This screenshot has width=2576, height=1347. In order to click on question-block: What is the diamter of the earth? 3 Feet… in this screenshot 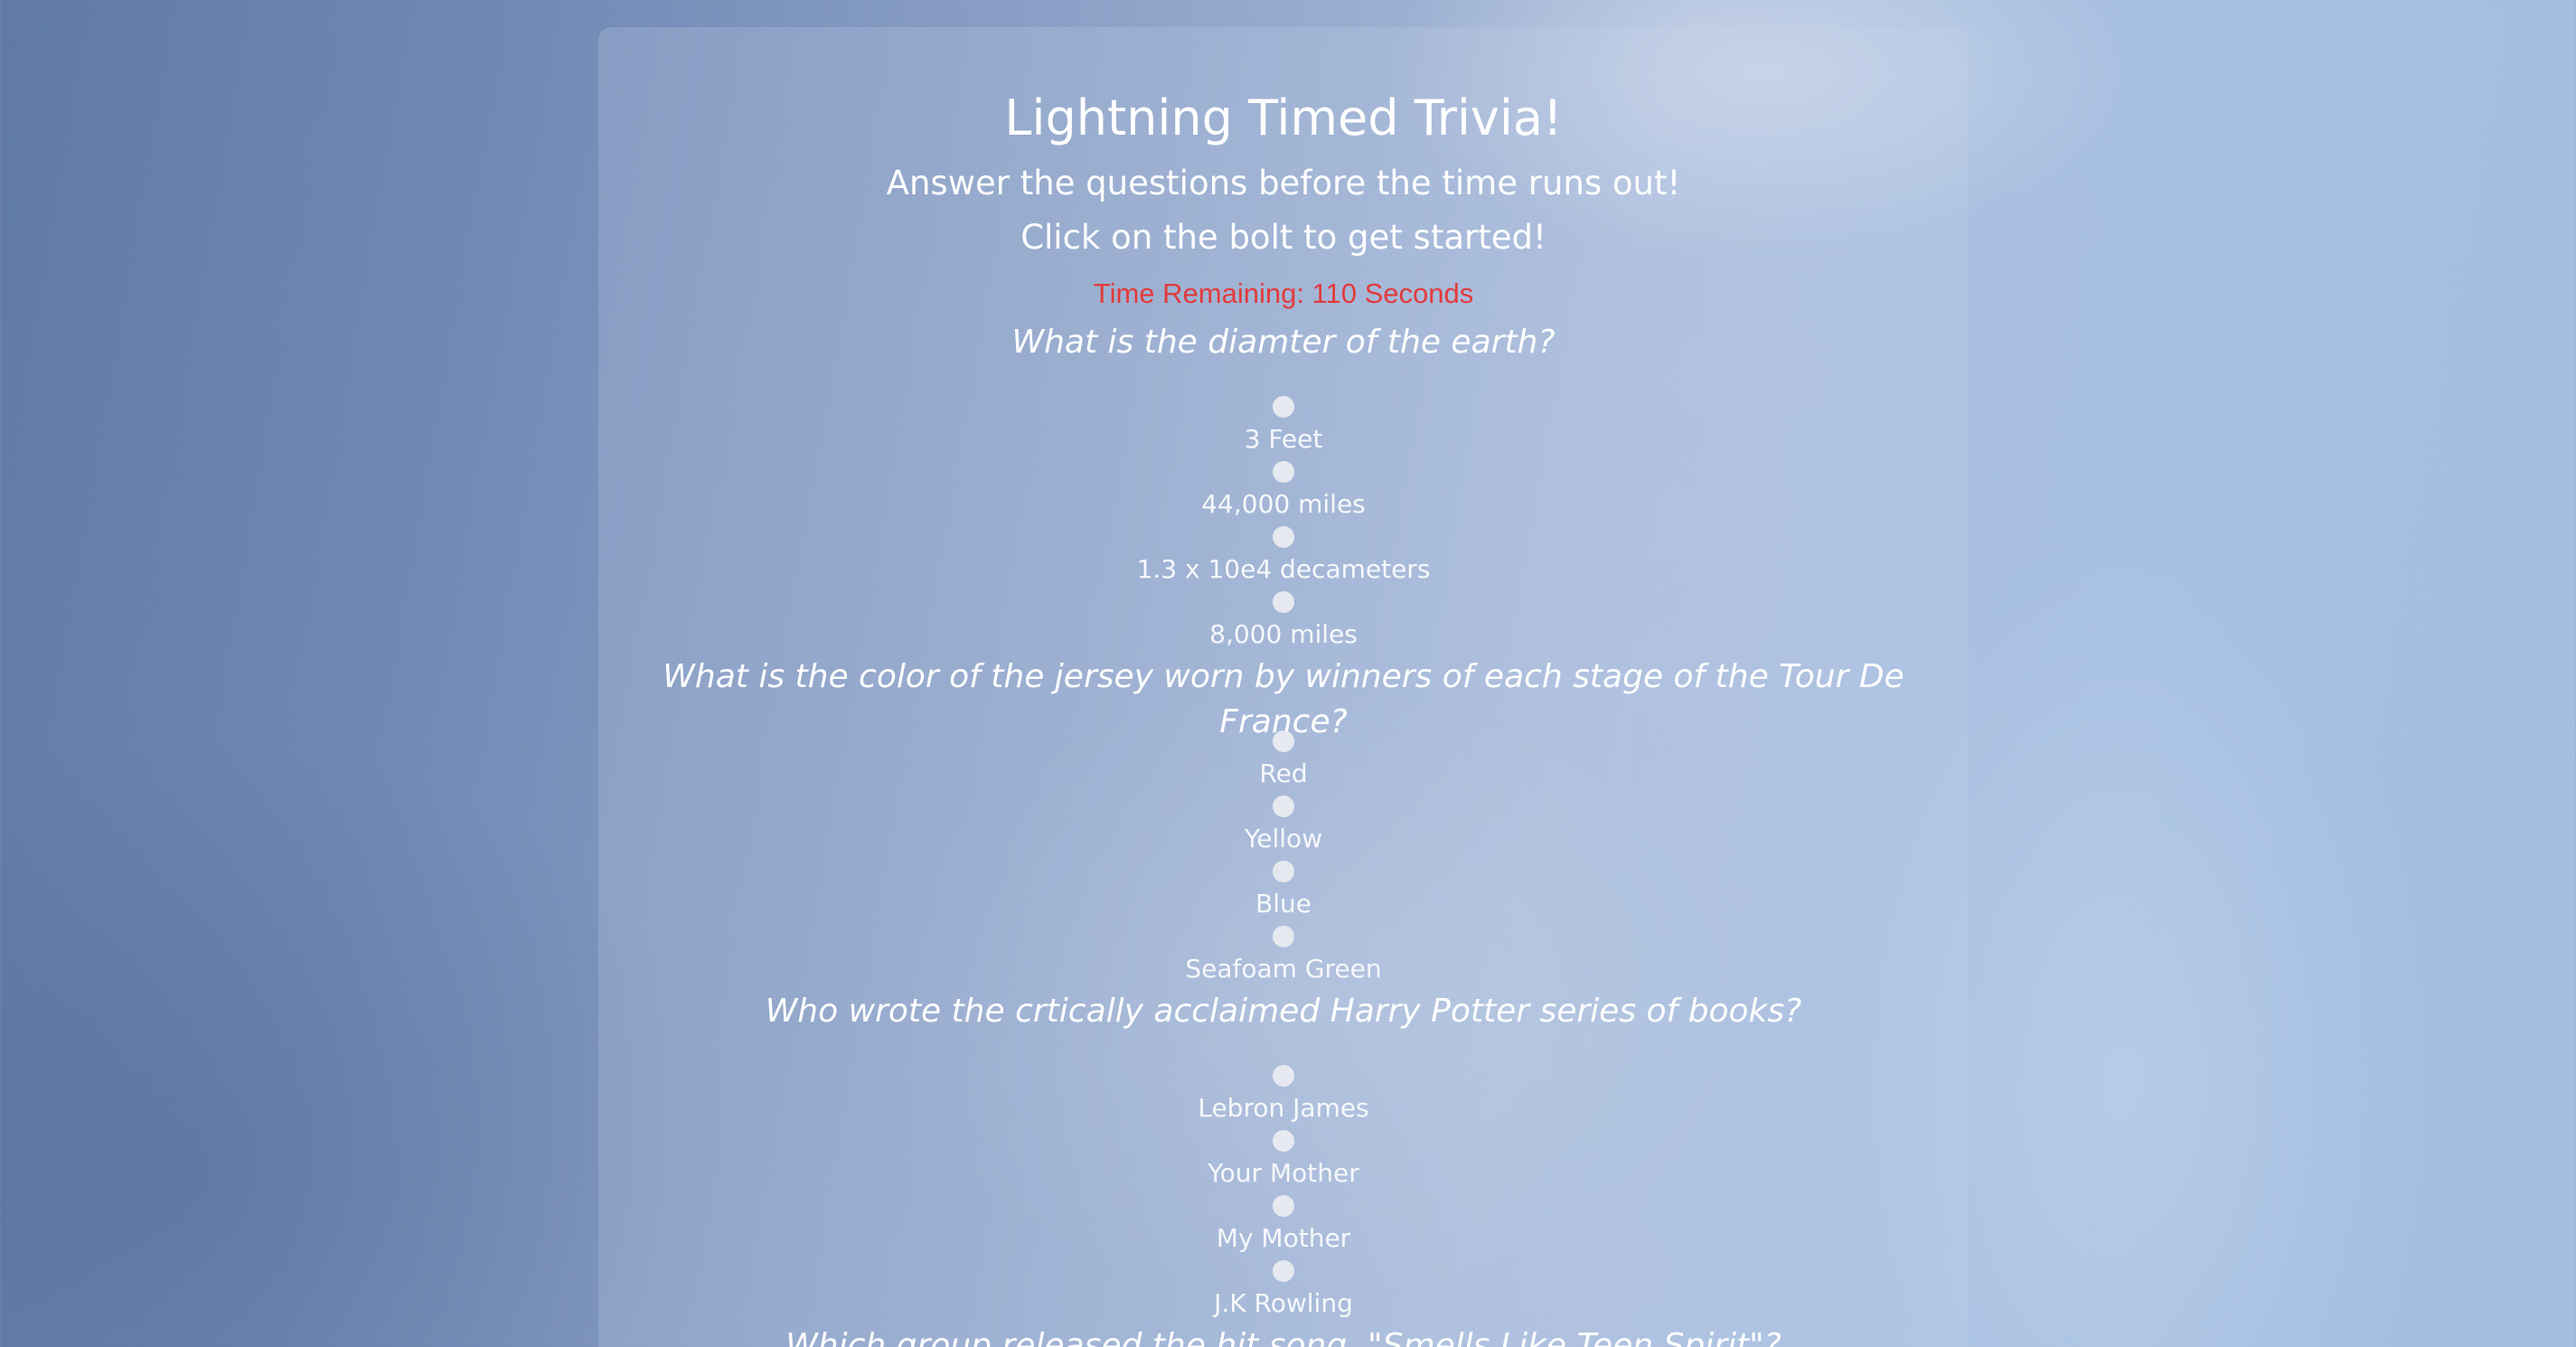, I will do `click(1283, 485)`.